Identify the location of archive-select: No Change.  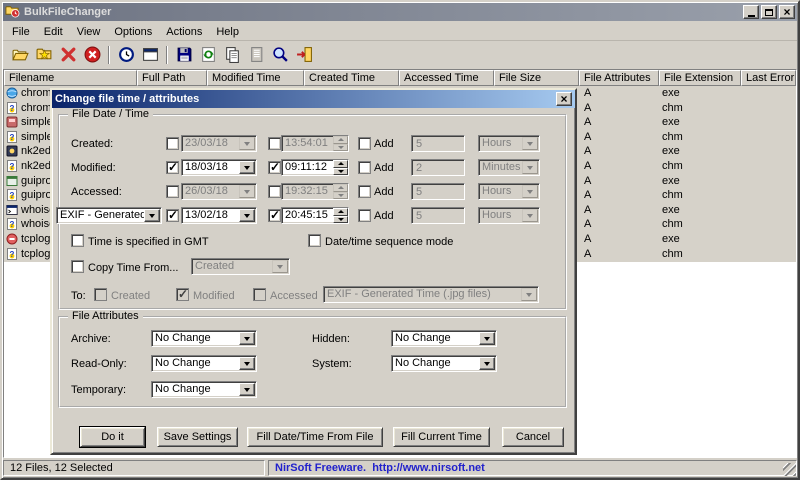
(204, 338).